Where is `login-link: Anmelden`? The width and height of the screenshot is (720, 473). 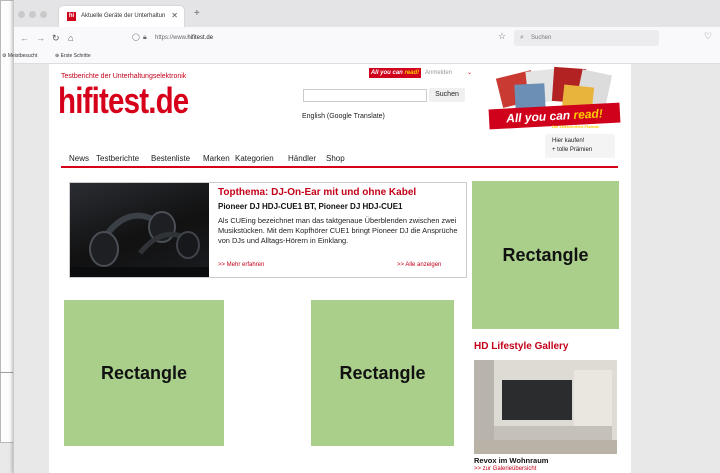 login-link: Anmelden is located at coordinates (438, 73).